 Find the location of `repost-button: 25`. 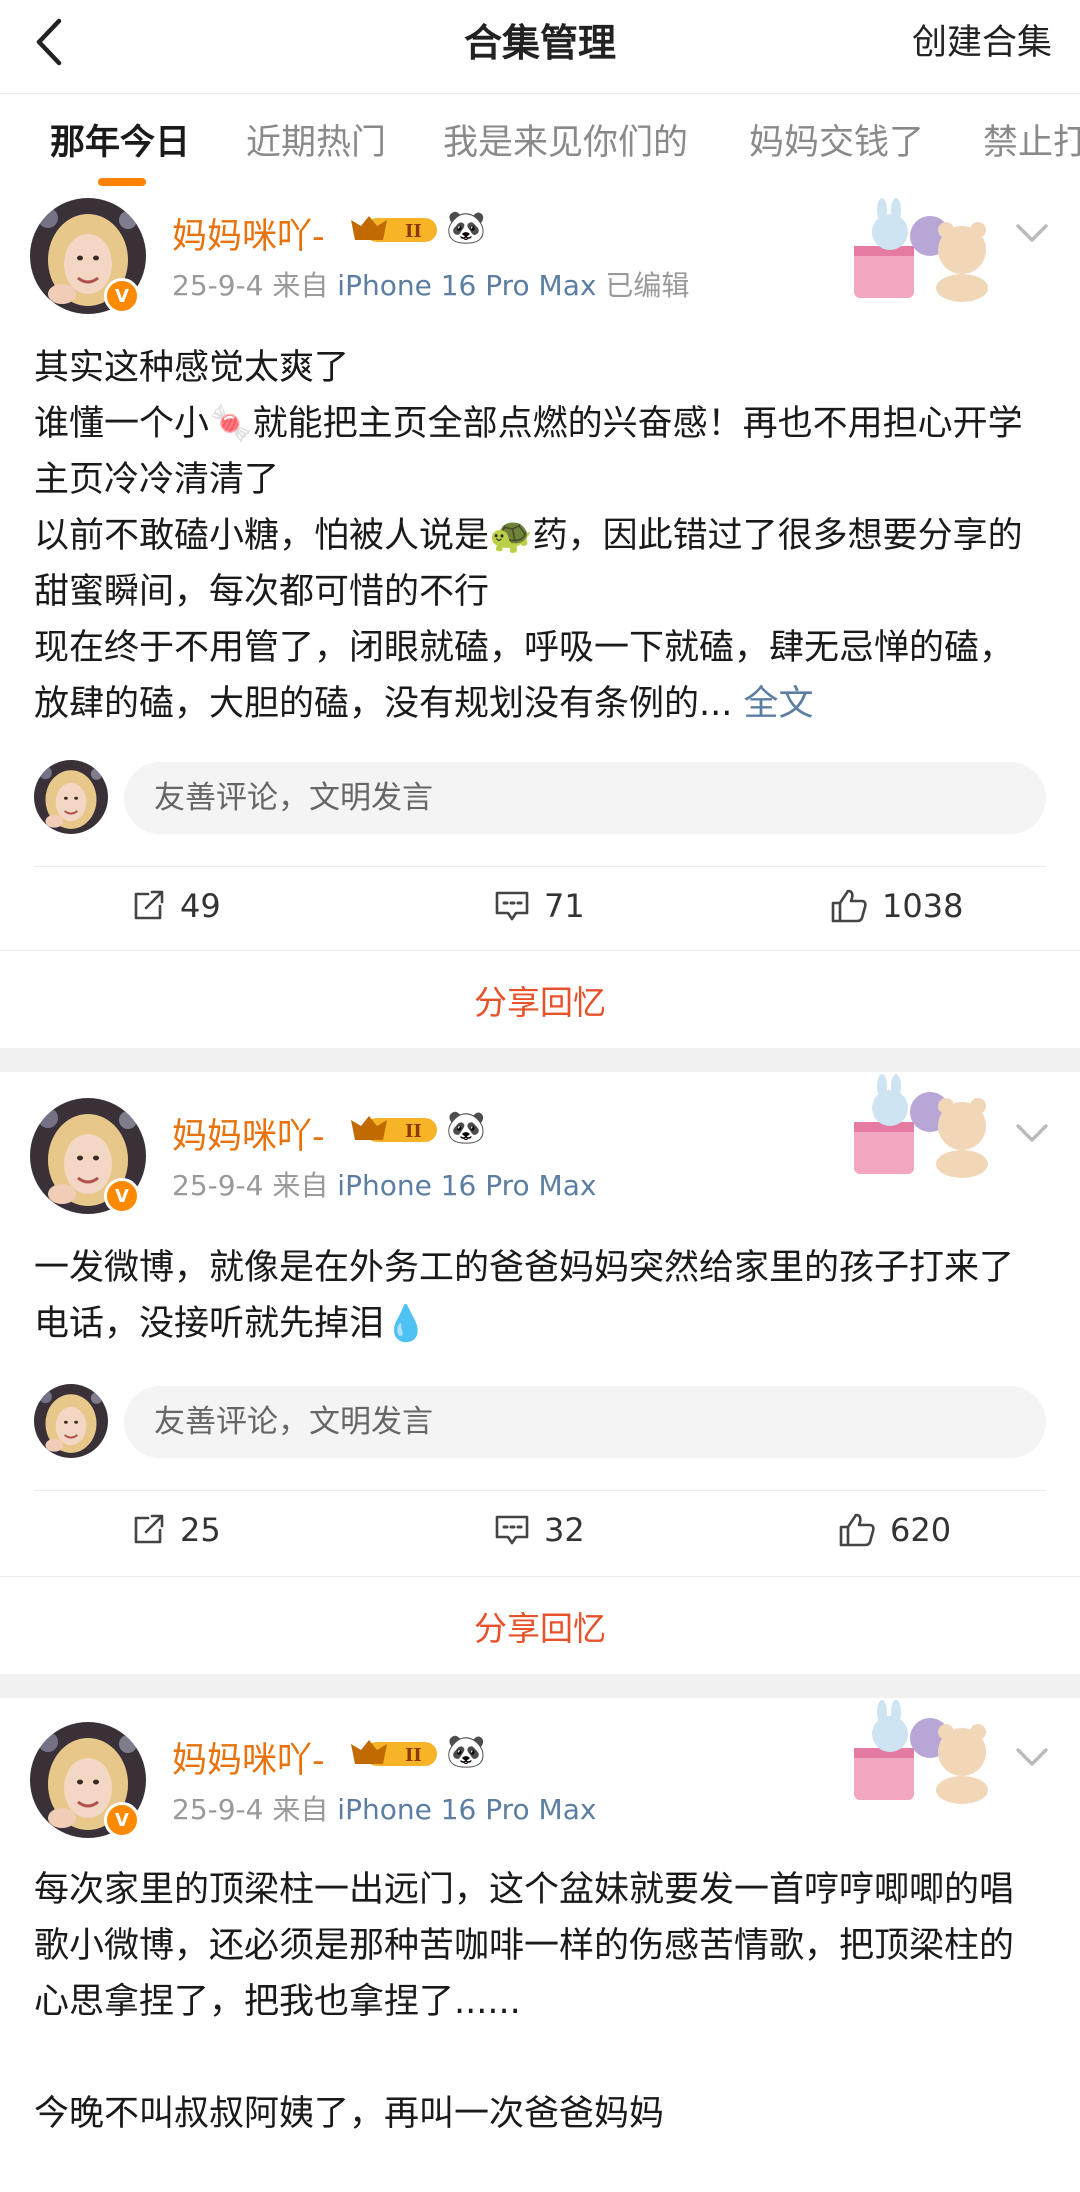

repost-button: 25 is located at coordinates (176, 1530).